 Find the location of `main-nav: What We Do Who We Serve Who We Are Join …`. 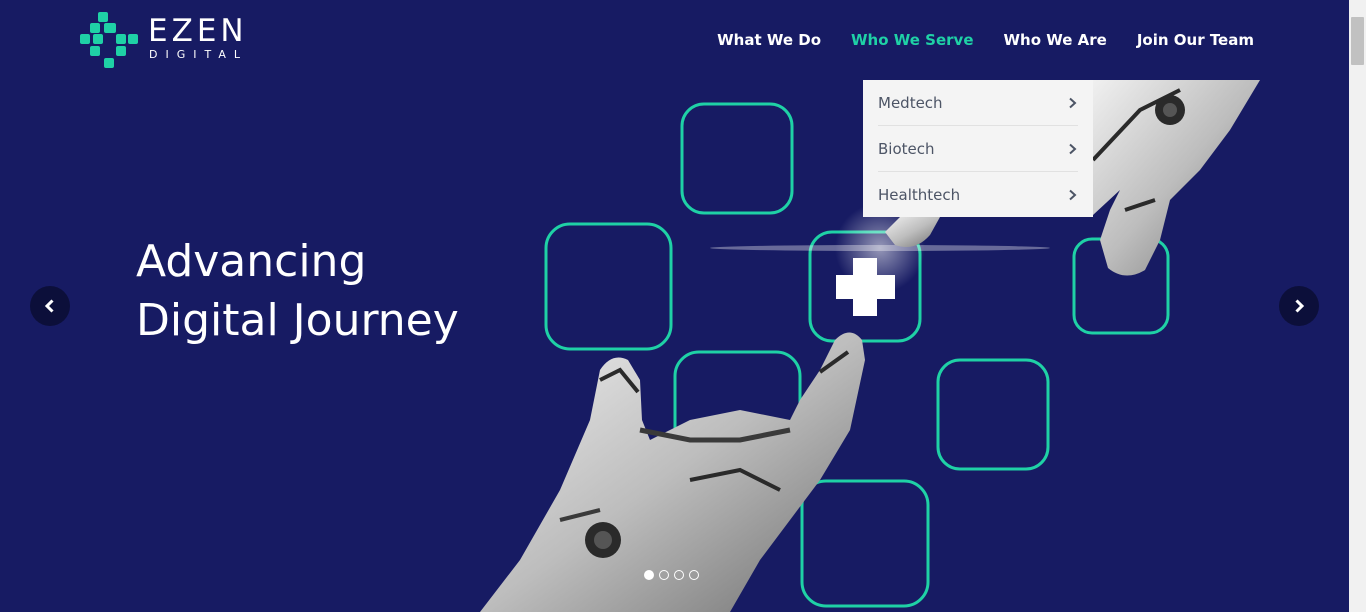

main-nav: What We Do Who We Serve Who We Are Join … is located at coordinates (985, 40).